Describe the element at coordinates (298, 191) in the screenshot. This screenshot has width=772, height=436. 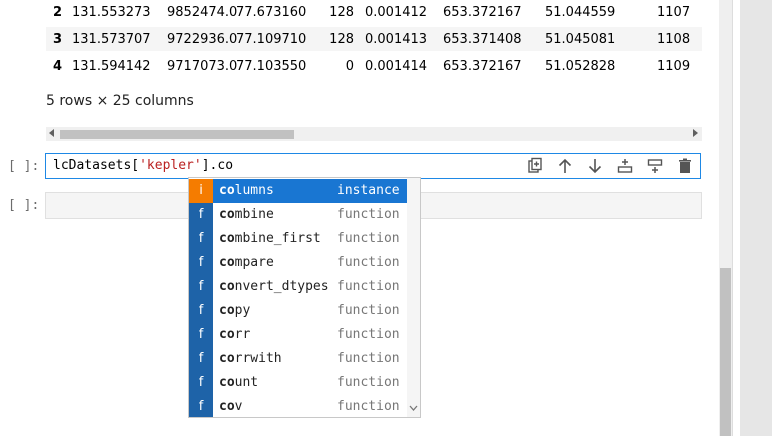
I see `completer-item: i columns instance` at that location.